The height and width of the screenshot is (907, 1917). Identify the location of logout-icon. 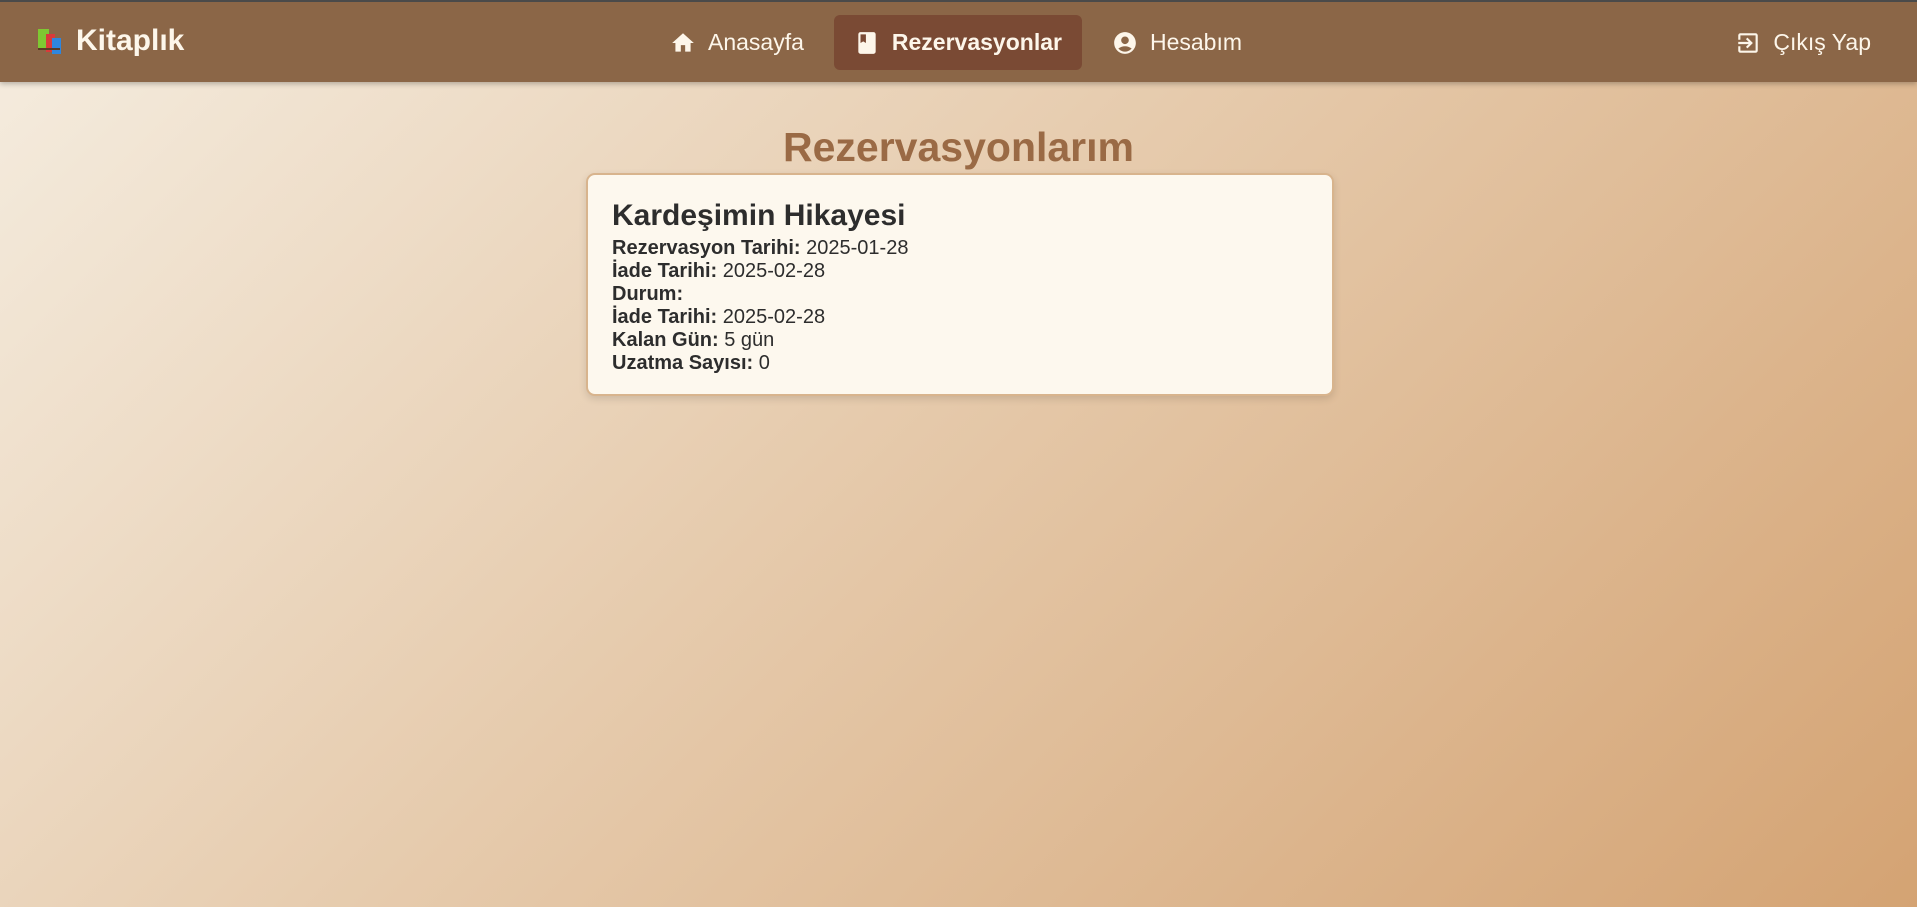
(1748, 43).